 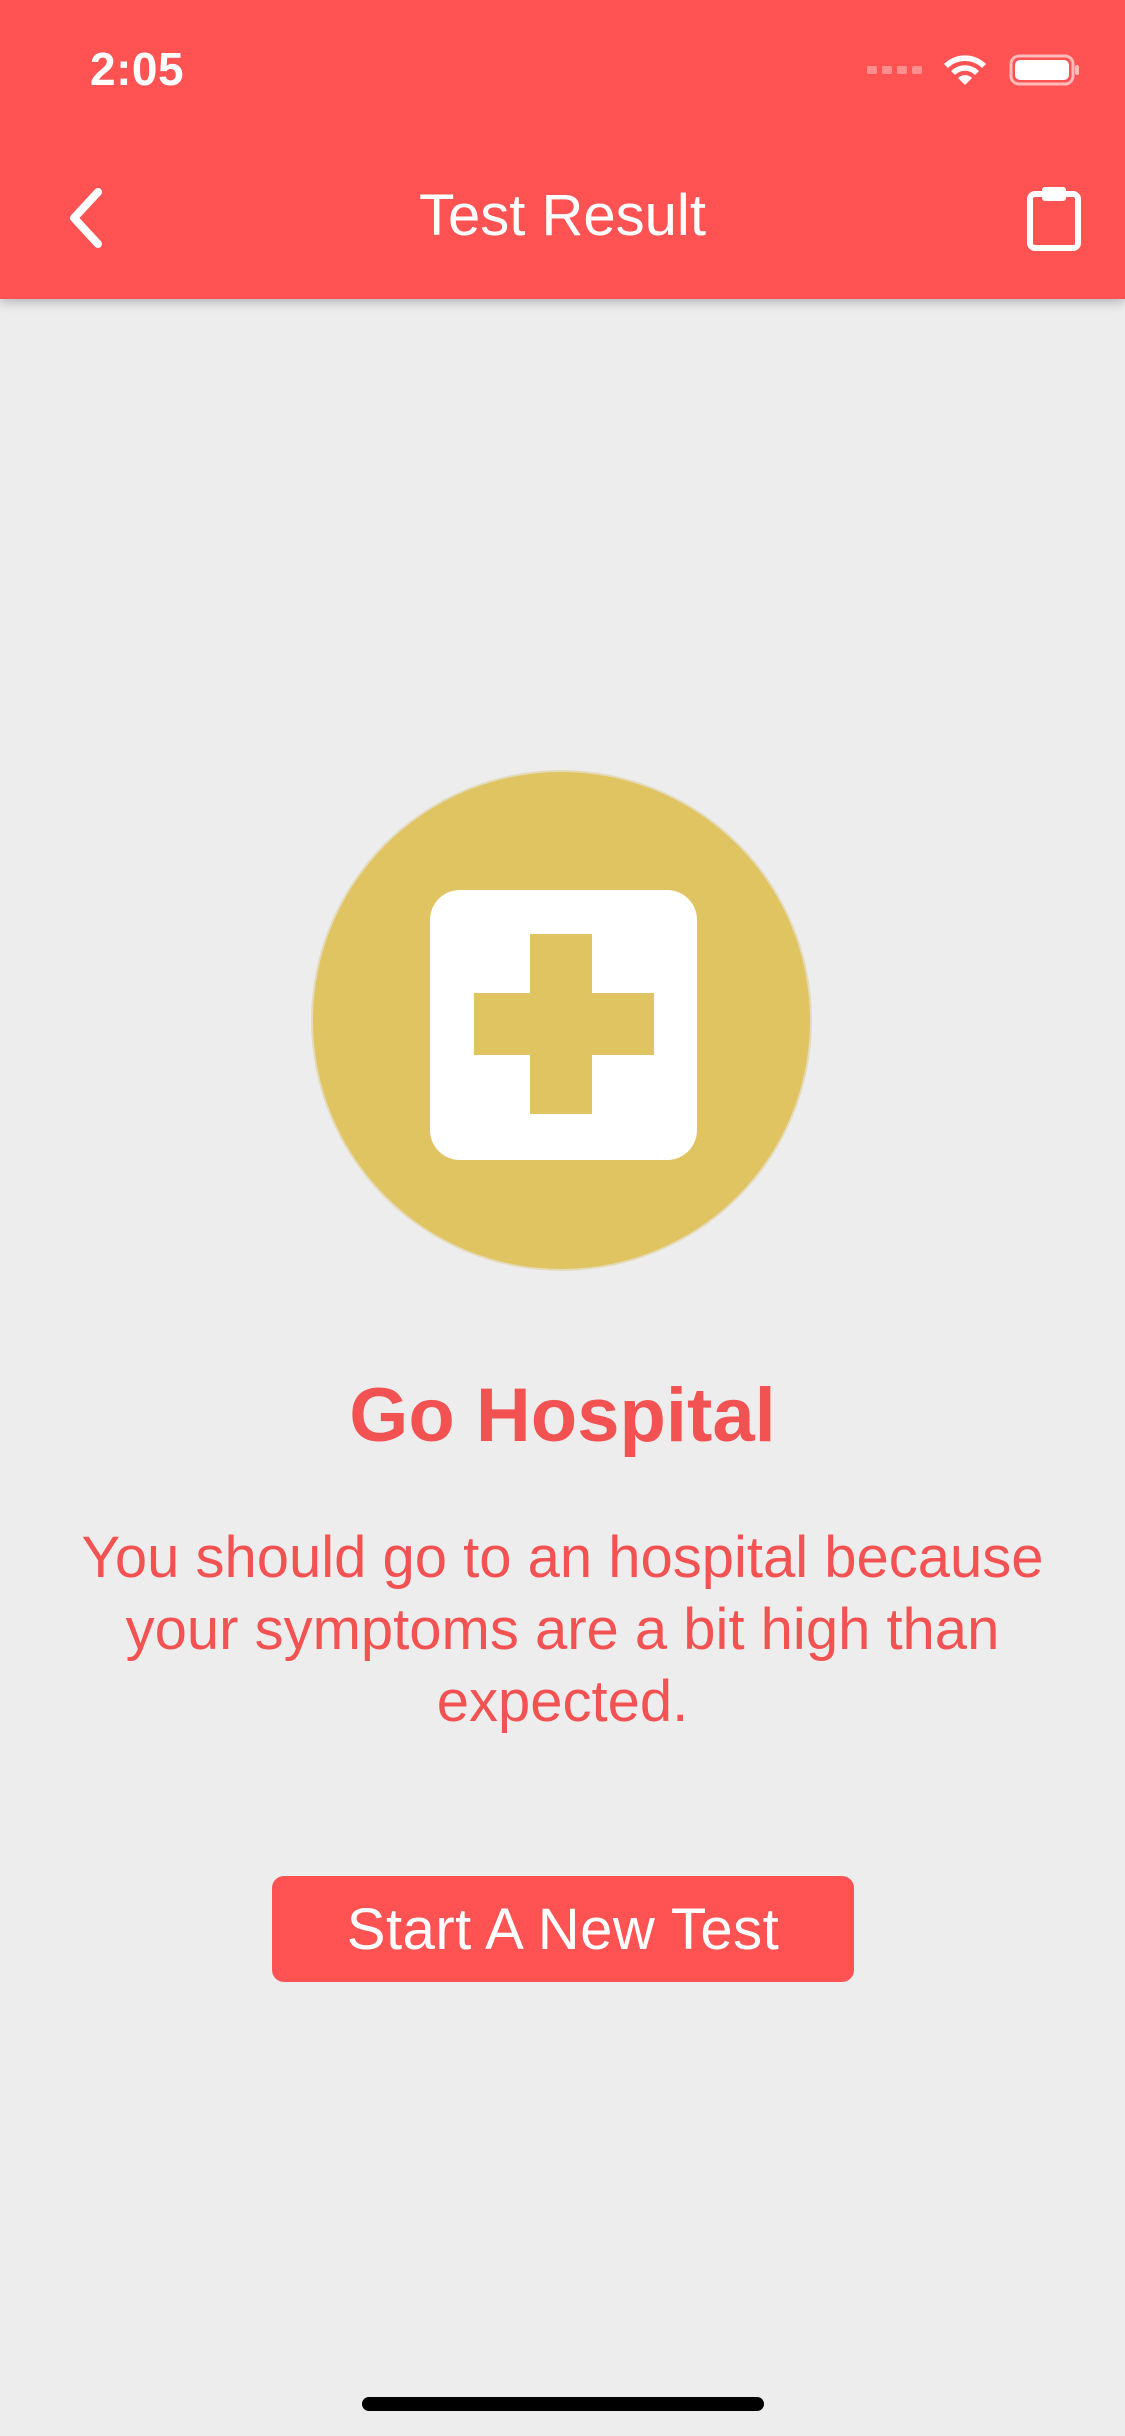 I want to click on wifi-icon, so click(x=965, y=70).